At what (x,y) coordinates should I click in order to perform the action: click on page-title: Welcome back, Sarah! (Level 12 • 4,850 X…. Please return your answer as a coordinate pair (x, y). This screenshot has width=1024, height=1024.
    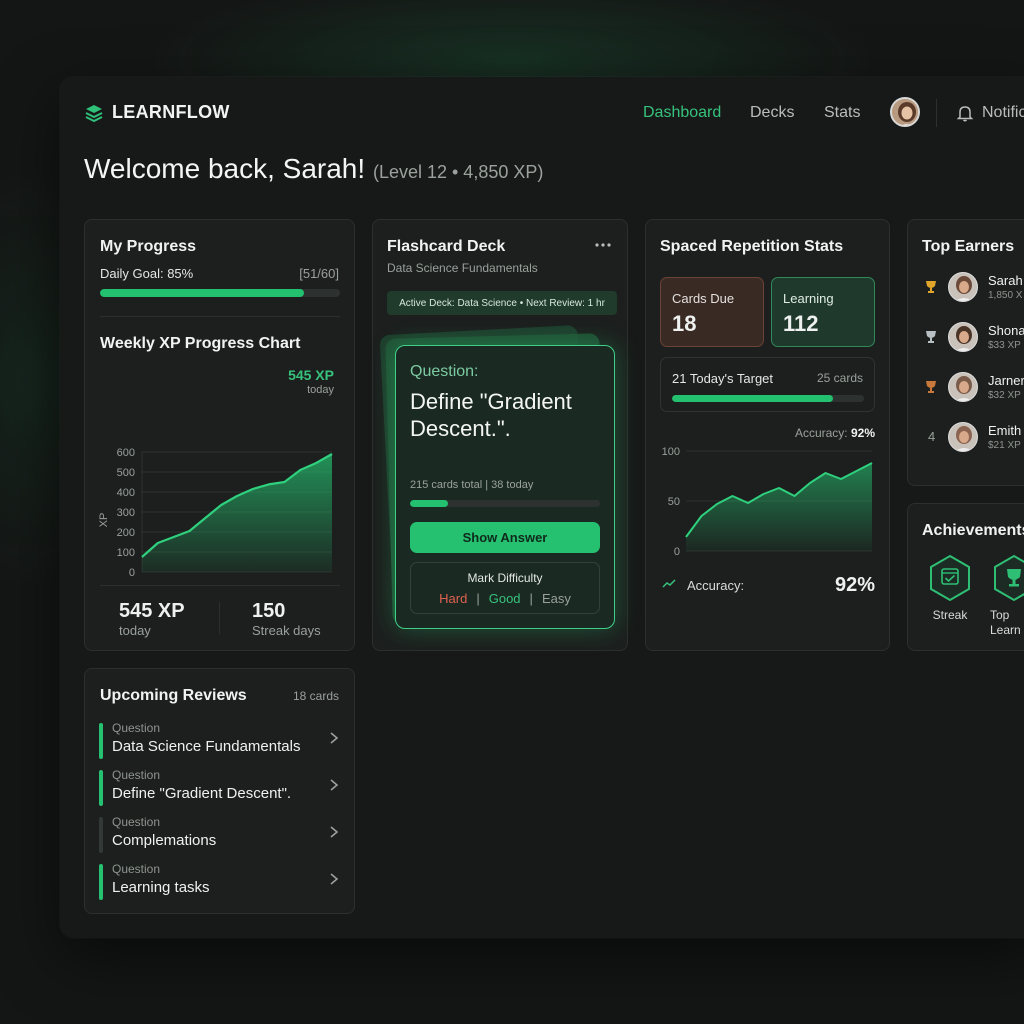
    Looking at the image, I should click on (313, 169).